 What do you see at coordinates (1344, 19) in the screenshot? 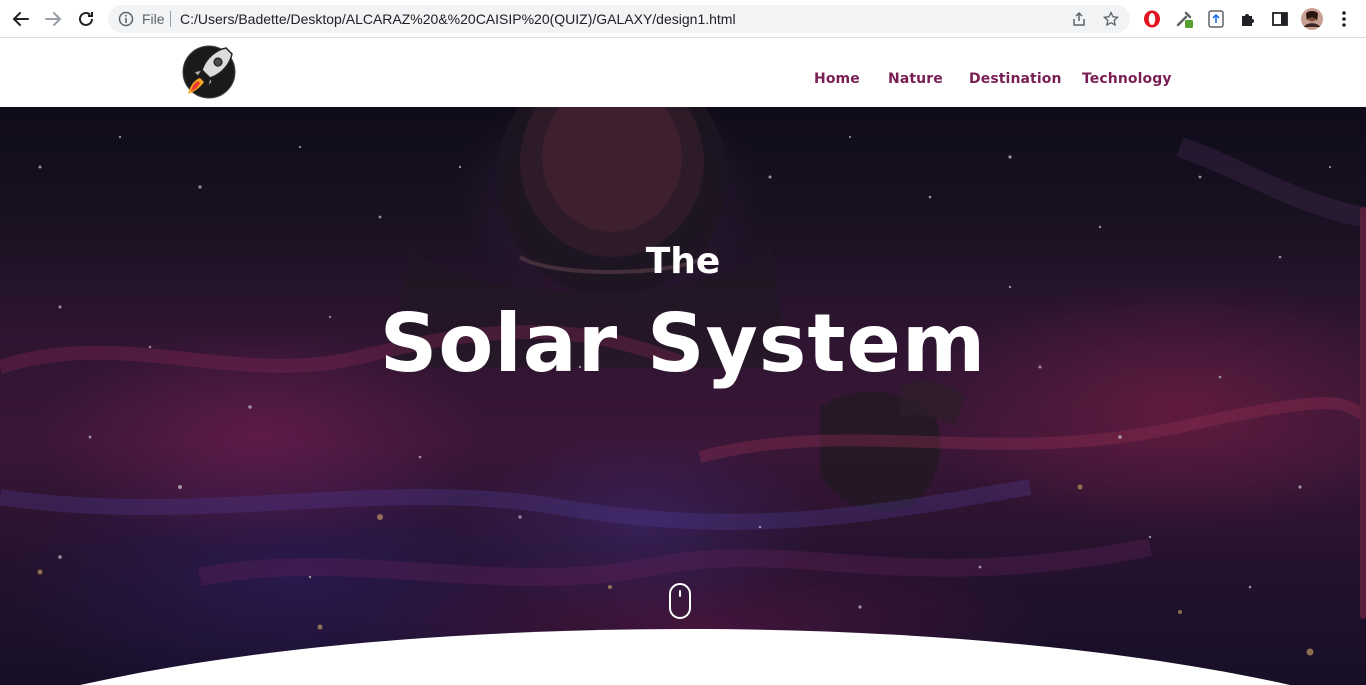
I see `more-icon` at bounding box center [1344, 19].